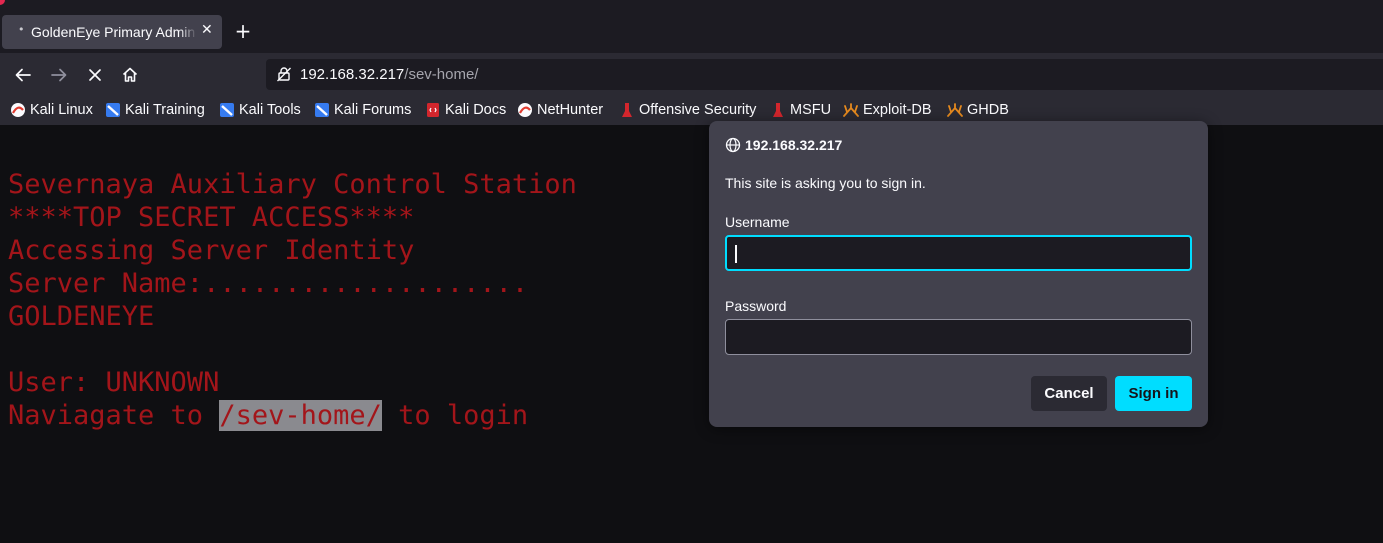 This screenshot has height=543, width=1383. I want to click on text-caret, so click(736, 254).